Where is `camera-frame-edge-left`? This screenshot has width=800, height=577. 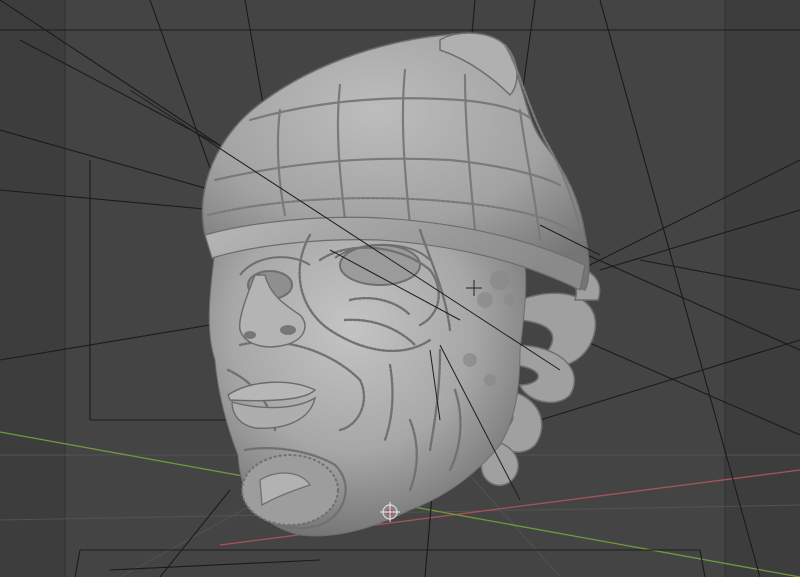 camera-frame-edge-left is located at coordinates (65, 288).